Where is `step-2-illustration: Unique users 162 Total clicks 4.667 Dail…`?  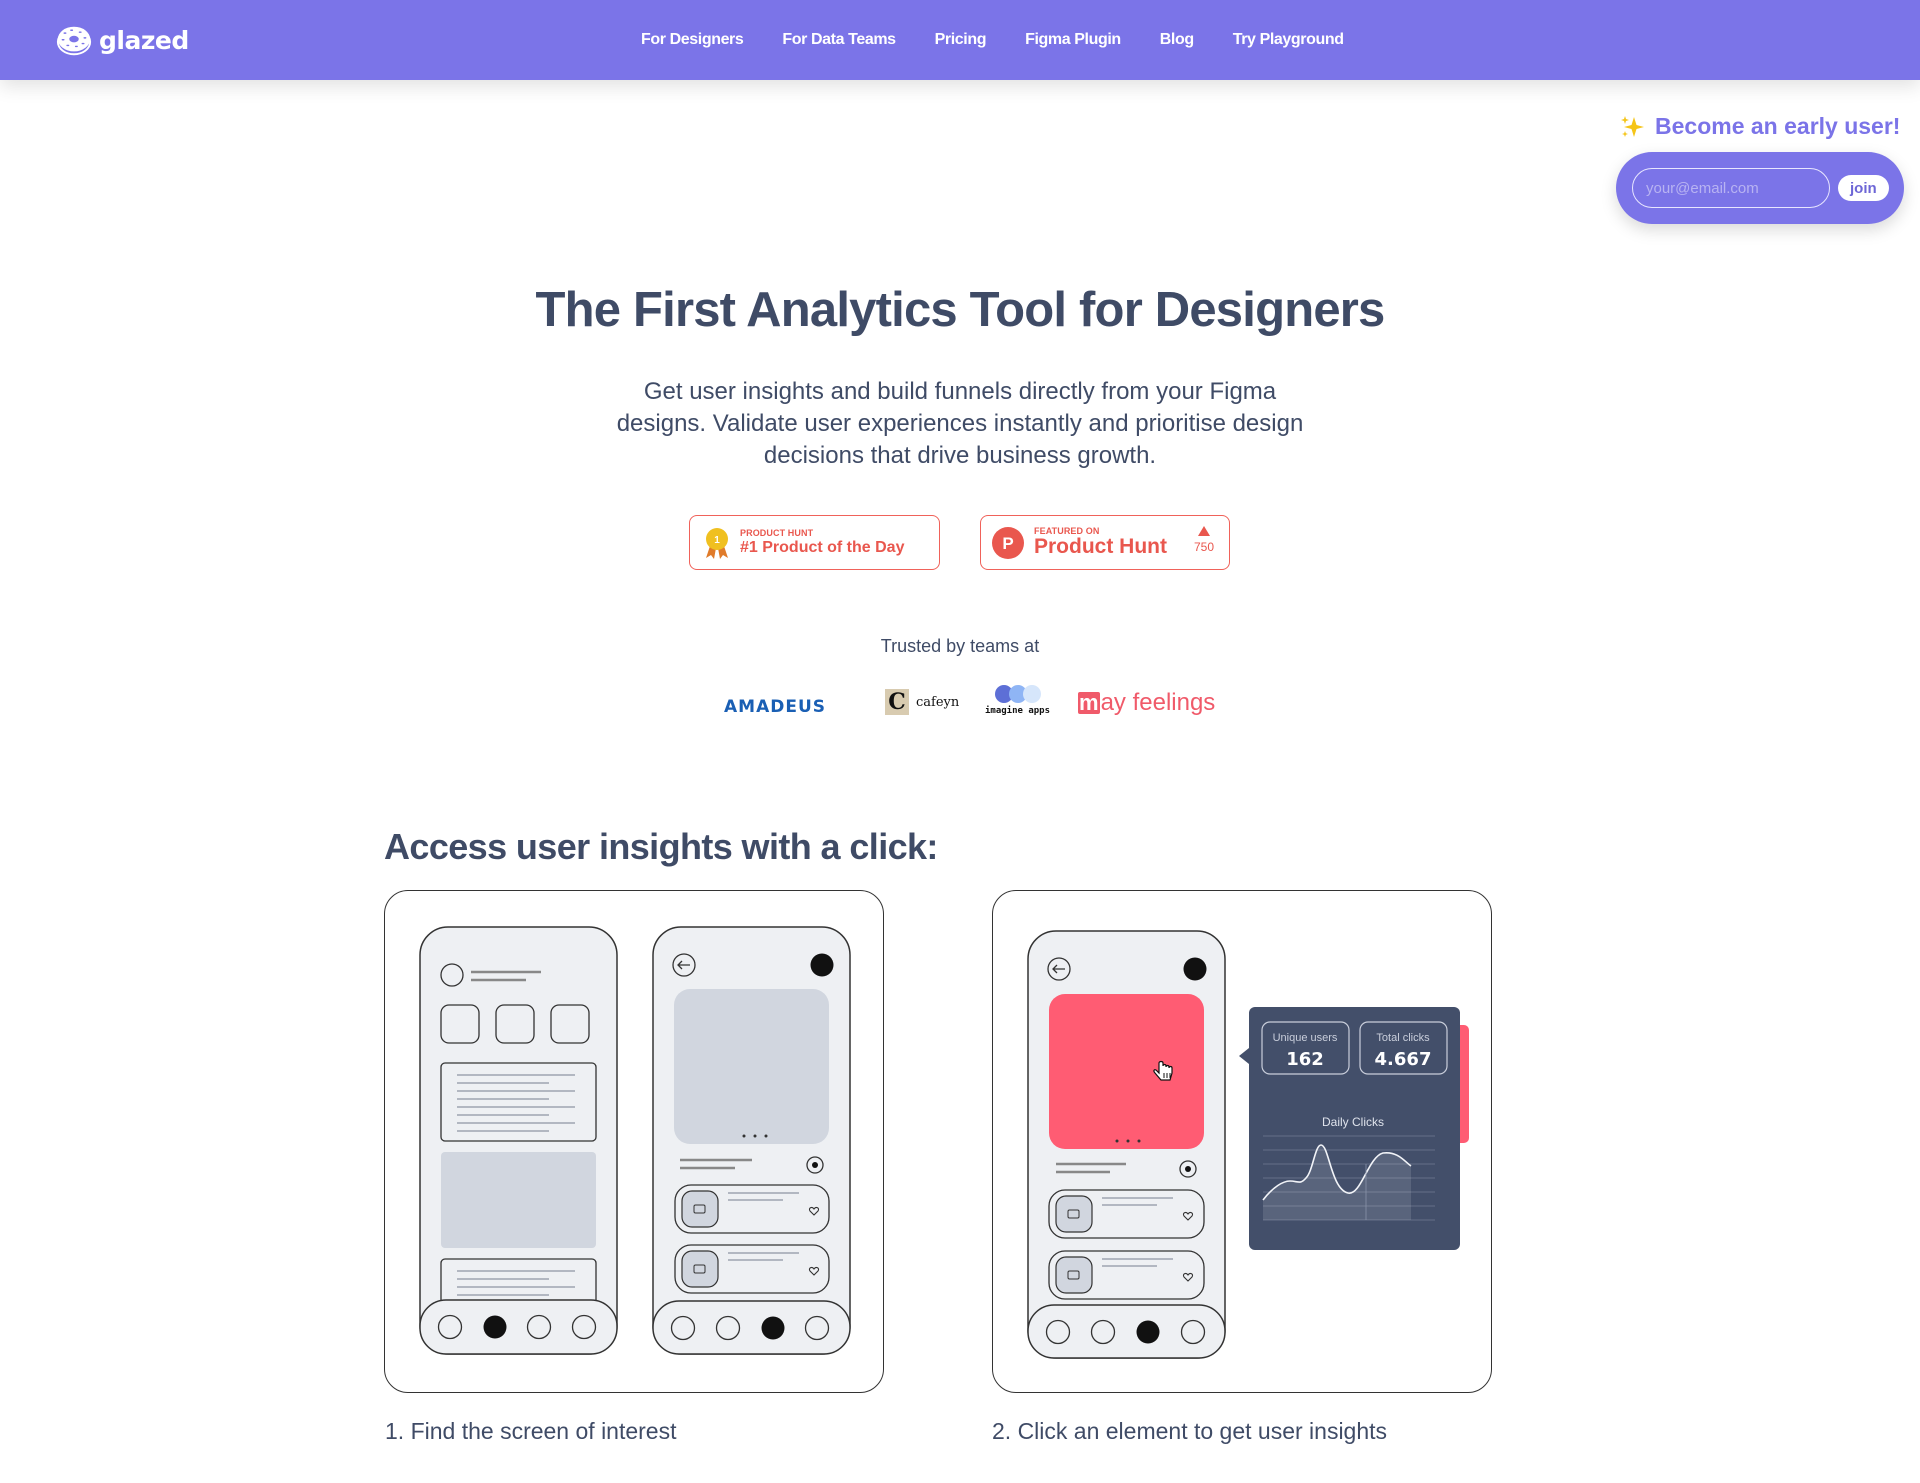
step-2-illustration: Unique users 162 Total clicks 4.667 Dail… is located at coordinates (1242, 1141).